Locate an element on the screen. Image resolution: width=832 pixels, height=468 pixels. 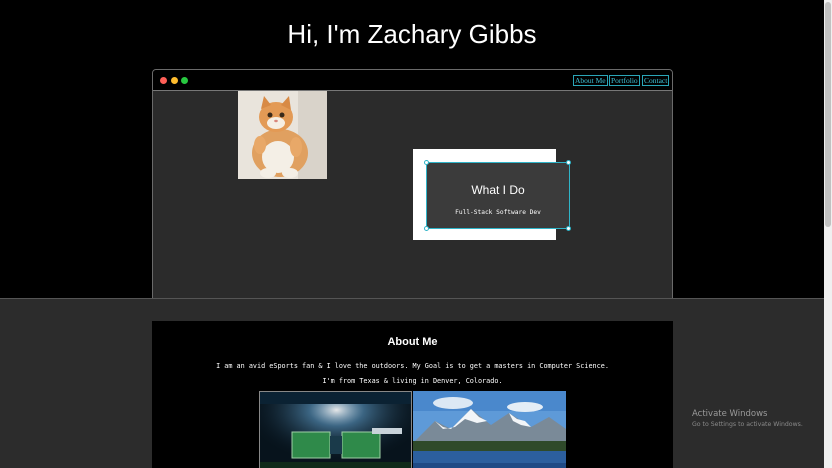
mountain-lake-photo is located at coordinates (489, 429).